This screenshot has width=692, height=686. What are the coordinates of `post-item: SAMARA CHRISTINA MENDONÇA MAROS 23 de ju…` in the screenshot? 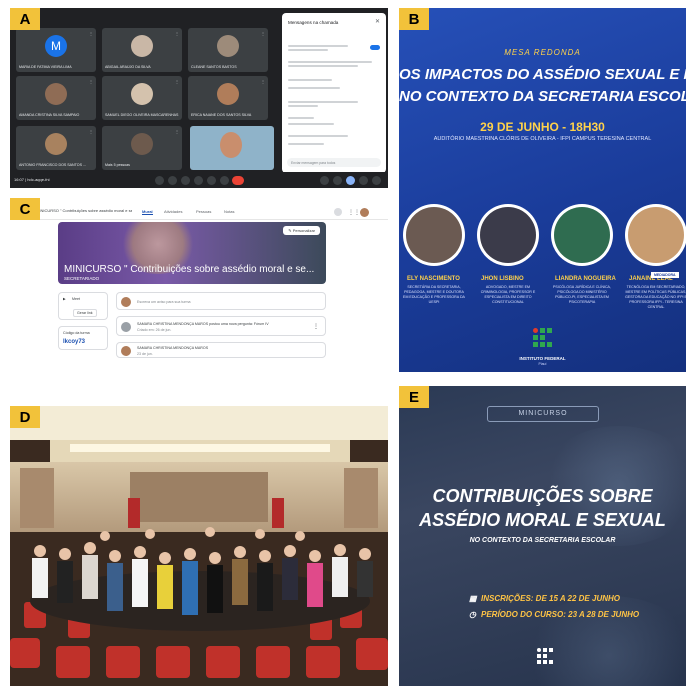 It's located at (221, 350).